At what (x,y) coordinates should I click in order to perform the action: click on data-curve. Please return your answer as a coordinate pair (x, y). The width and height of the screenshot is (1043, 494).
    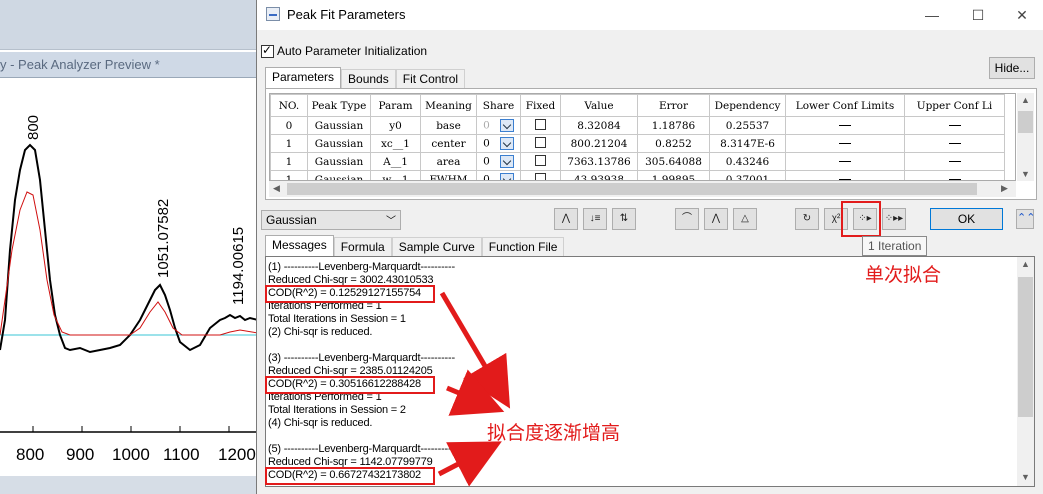
    Looking at the image, I should click on (129, 248).